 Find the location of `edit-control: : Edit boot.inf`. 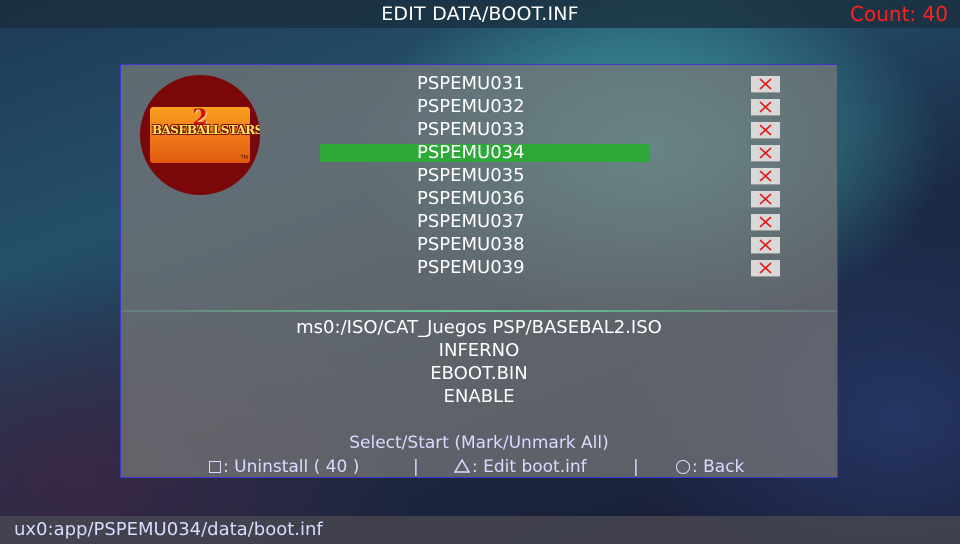

edit-control: : Edit boot.inf is located at coordinates (520, 467).